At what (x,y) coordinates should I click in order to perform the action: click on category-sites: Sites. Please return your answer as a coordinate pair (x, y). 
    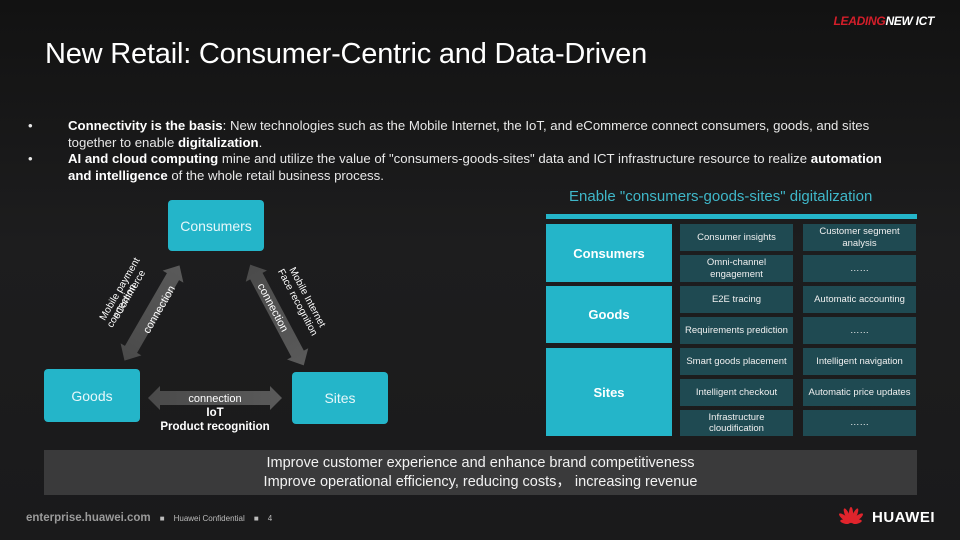
    Looking at the image, I should click on (609, 392).